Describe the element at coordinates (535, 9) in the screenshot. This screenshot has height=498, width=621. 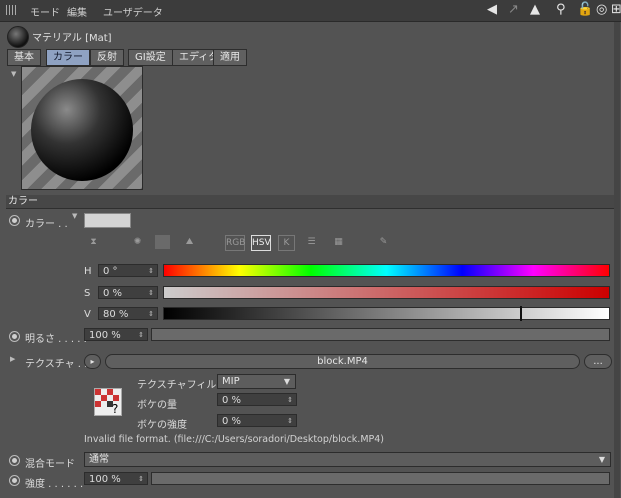
I see `pointer-up-icon: ▲` at that location.